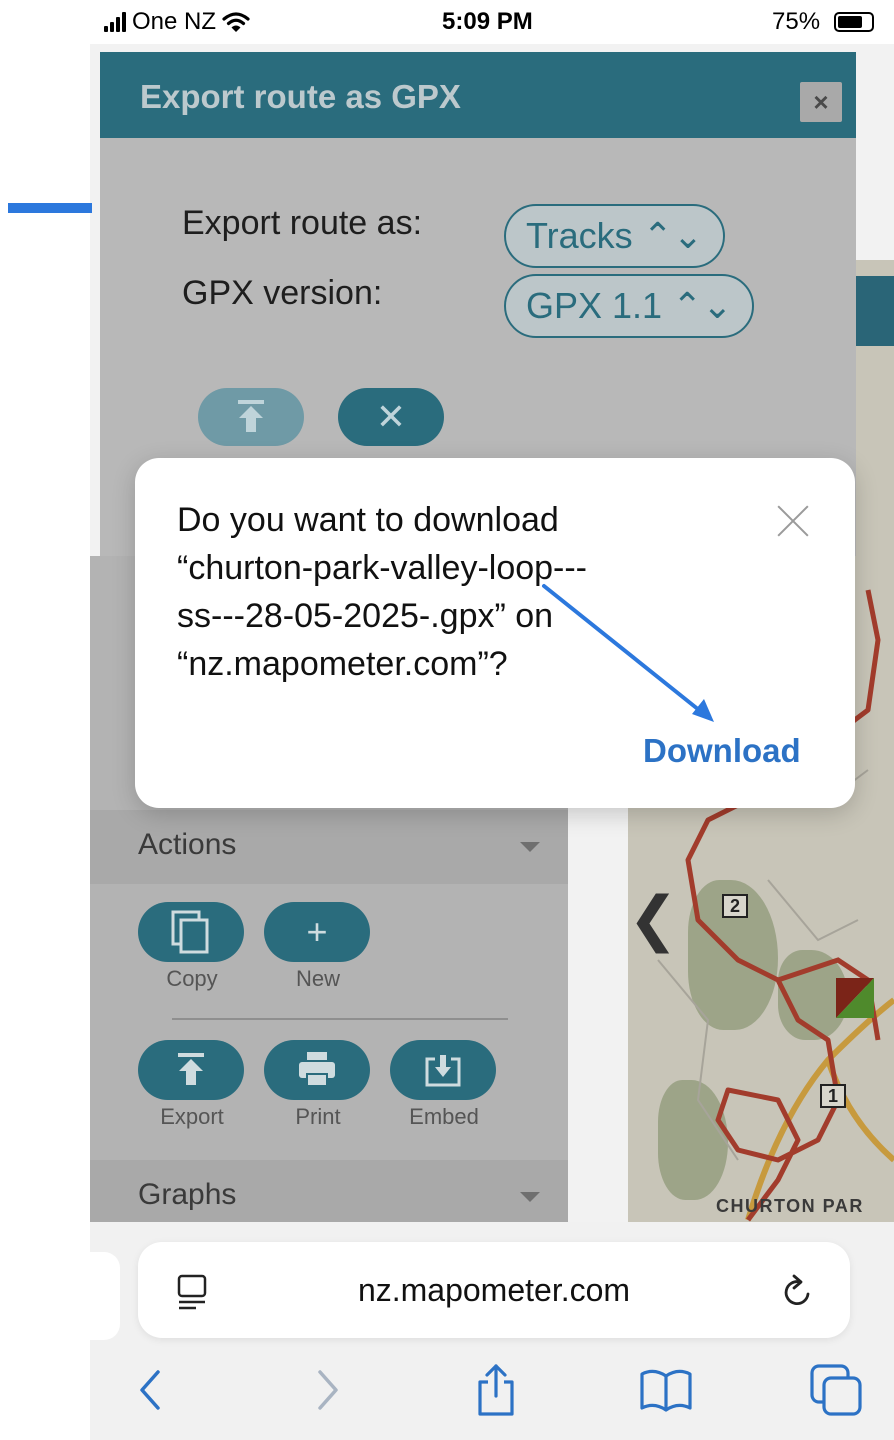 This screenshot has height=1440, width=894. I want to click on copy-icon, so click(190, 932).